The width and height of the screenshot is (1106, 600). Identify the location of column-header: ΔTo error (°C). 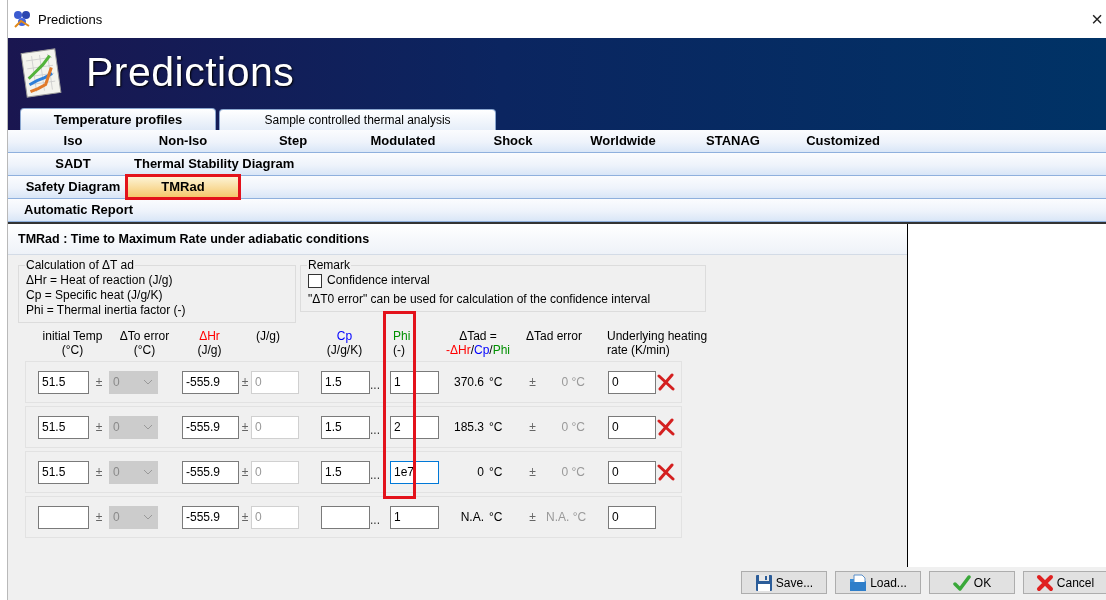
(144, 343).